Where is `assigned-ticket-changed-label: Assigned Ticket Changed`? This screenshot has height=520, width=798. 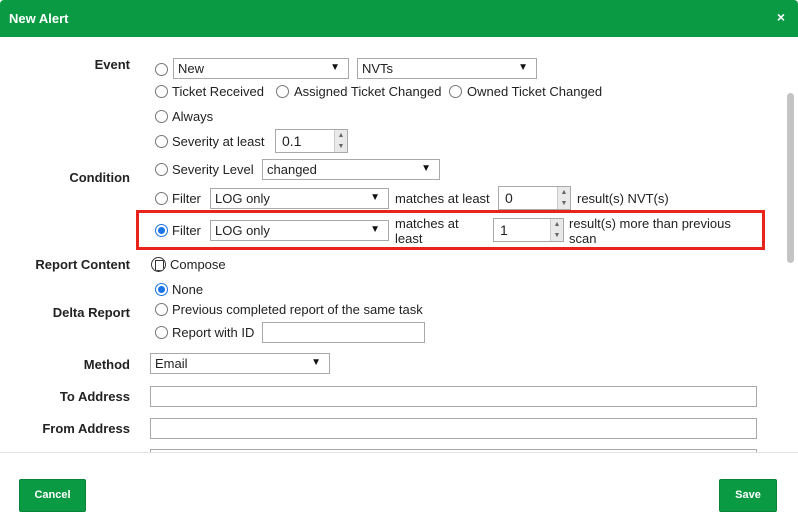
assigned-ticket-changed-label: Assigned Ticket Changed is located at coordinates (368, 91).